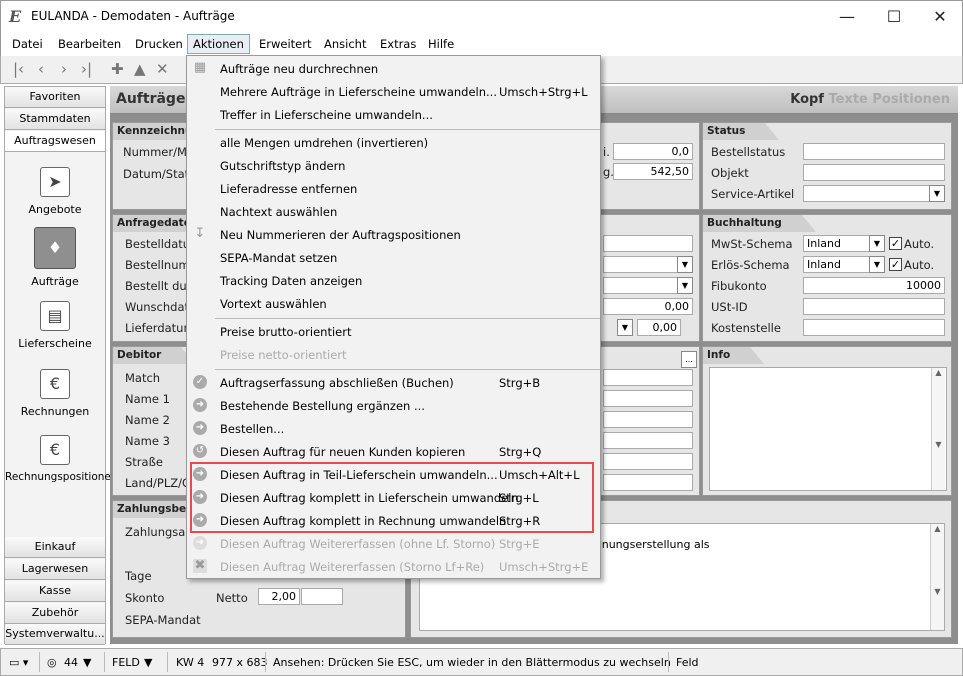 The image size is (963, 676). Describe the element at coordinates (41, 69) in the screenshot. I see `prev-record-icon: ‹` at that location.